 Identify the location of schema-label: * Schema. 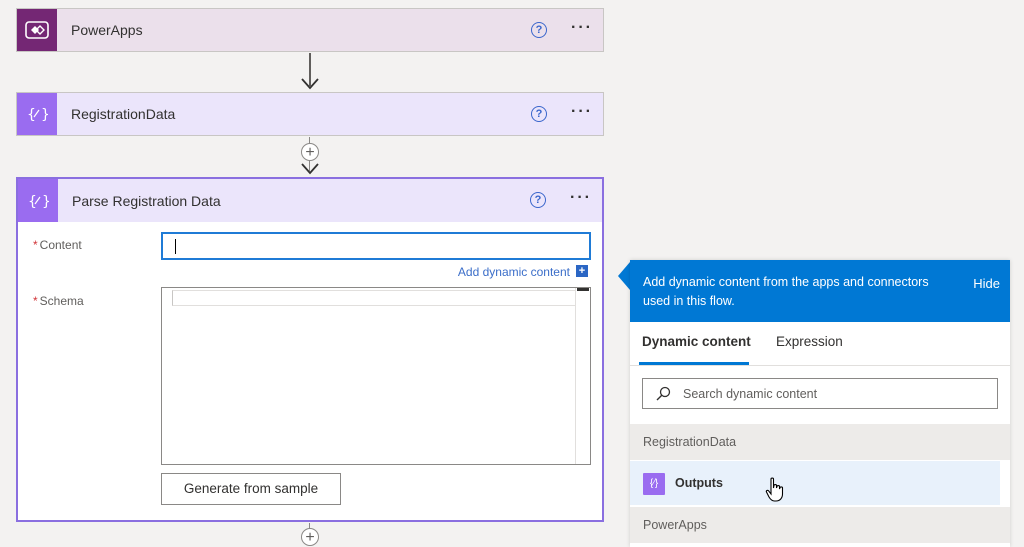
(58, 301).